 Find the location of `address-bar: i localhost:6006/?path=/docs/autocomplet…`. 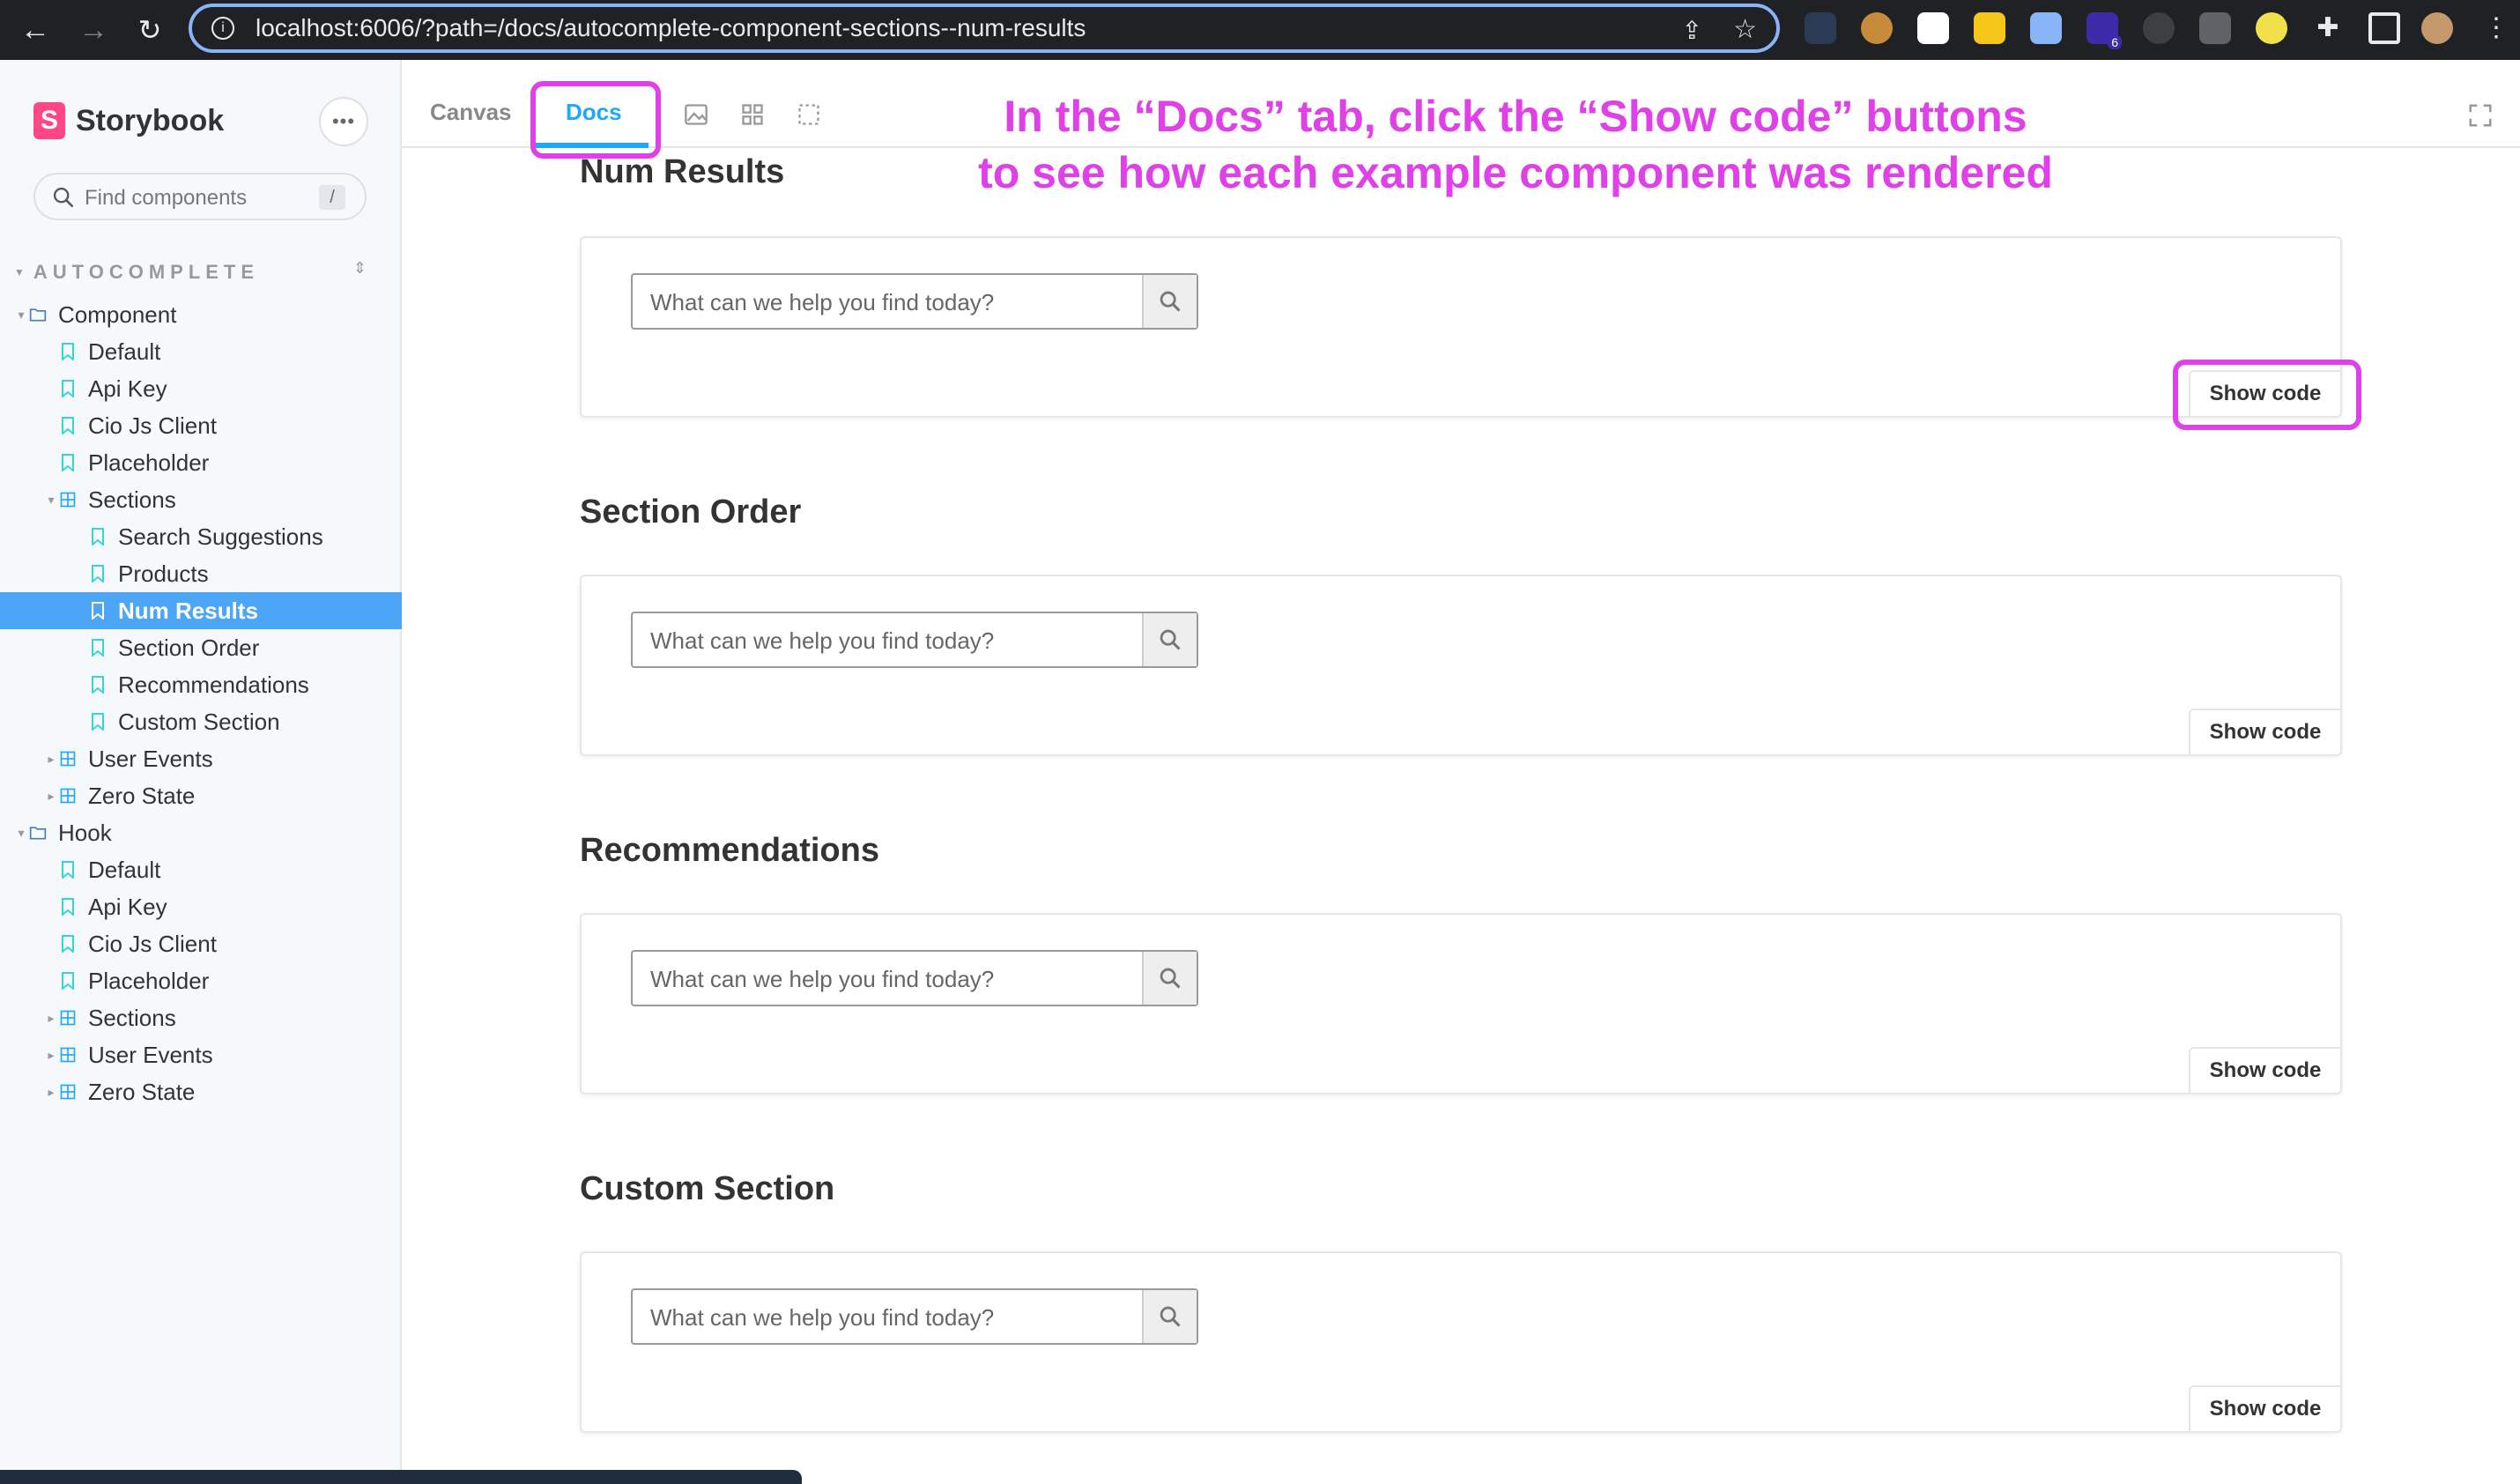

address-bar: i localhost:6006/?path=/docs/autocomplet… is located at coordinates (984, 28).